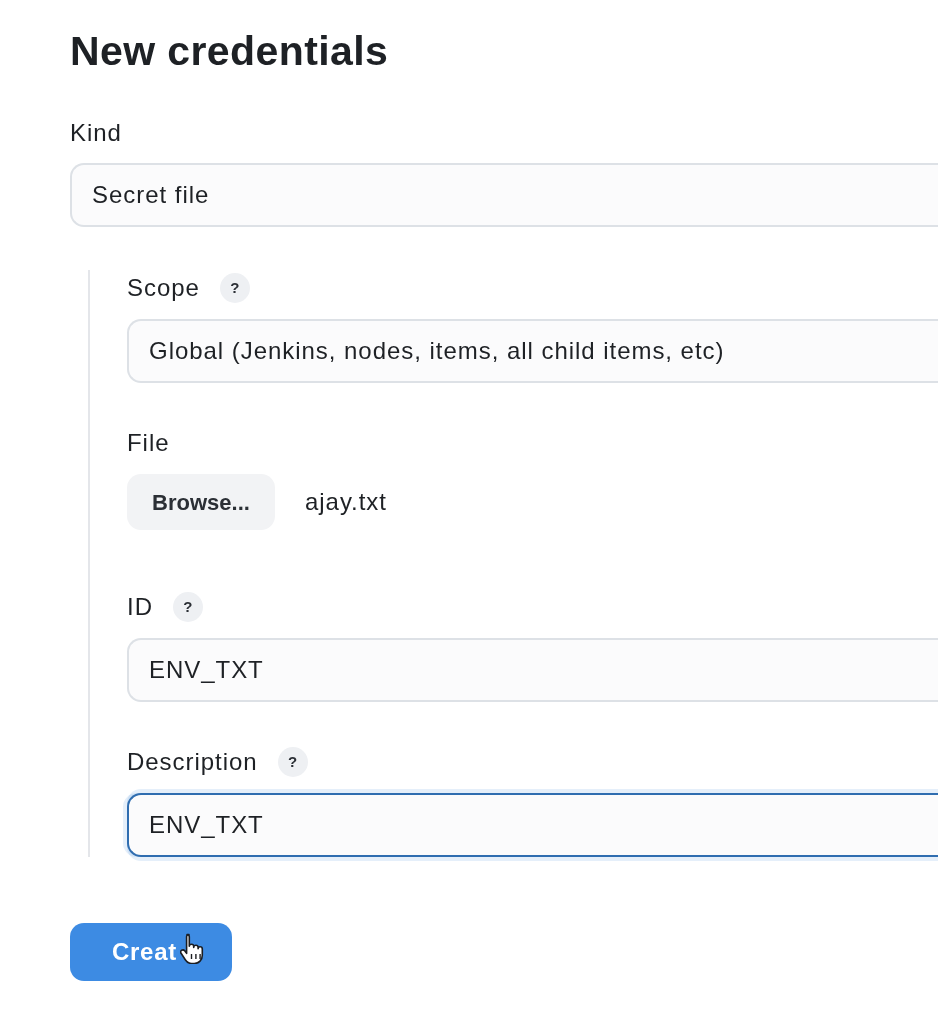 This screenshot has height=1024, width=938. What do you see at coordinates (346, 502) in the screenshot?
I see `file-name: ajay.txt` at bounding box center [346, 502].